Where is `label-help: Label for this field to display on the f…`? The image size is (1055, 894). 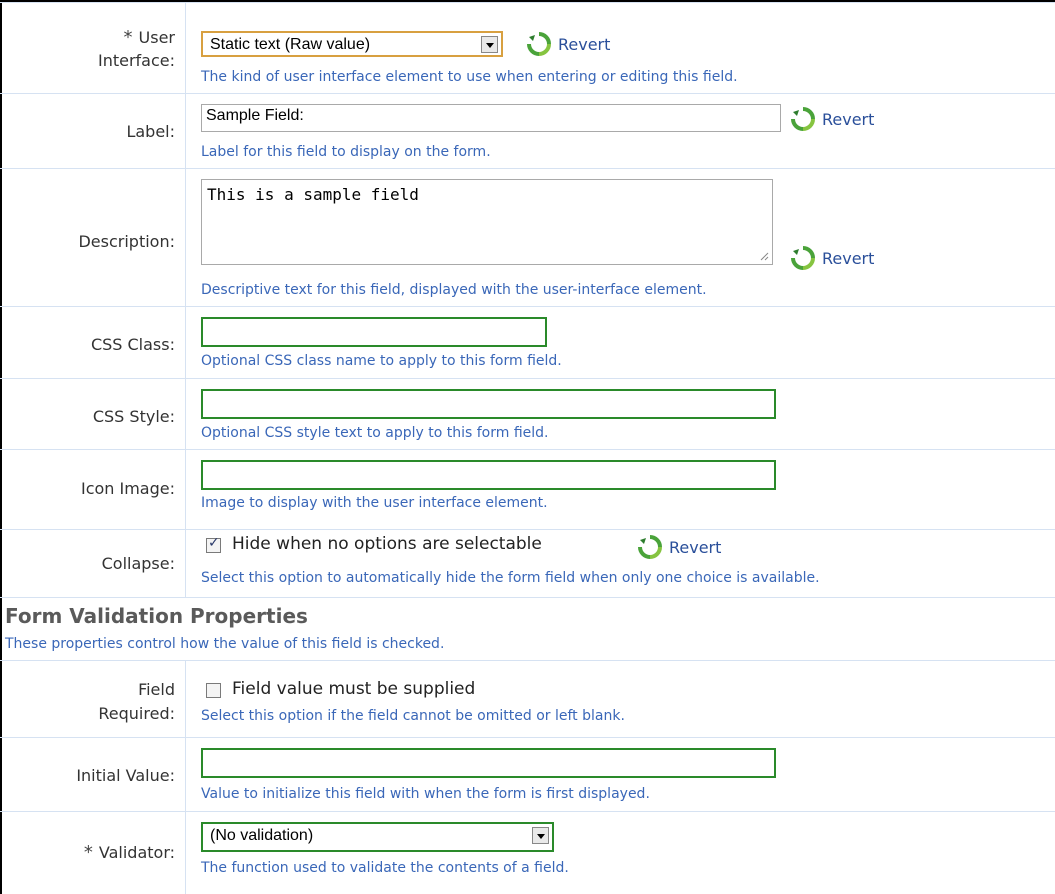
label-help: Label for this field to display on the f… is located at coordinates (346, 152).